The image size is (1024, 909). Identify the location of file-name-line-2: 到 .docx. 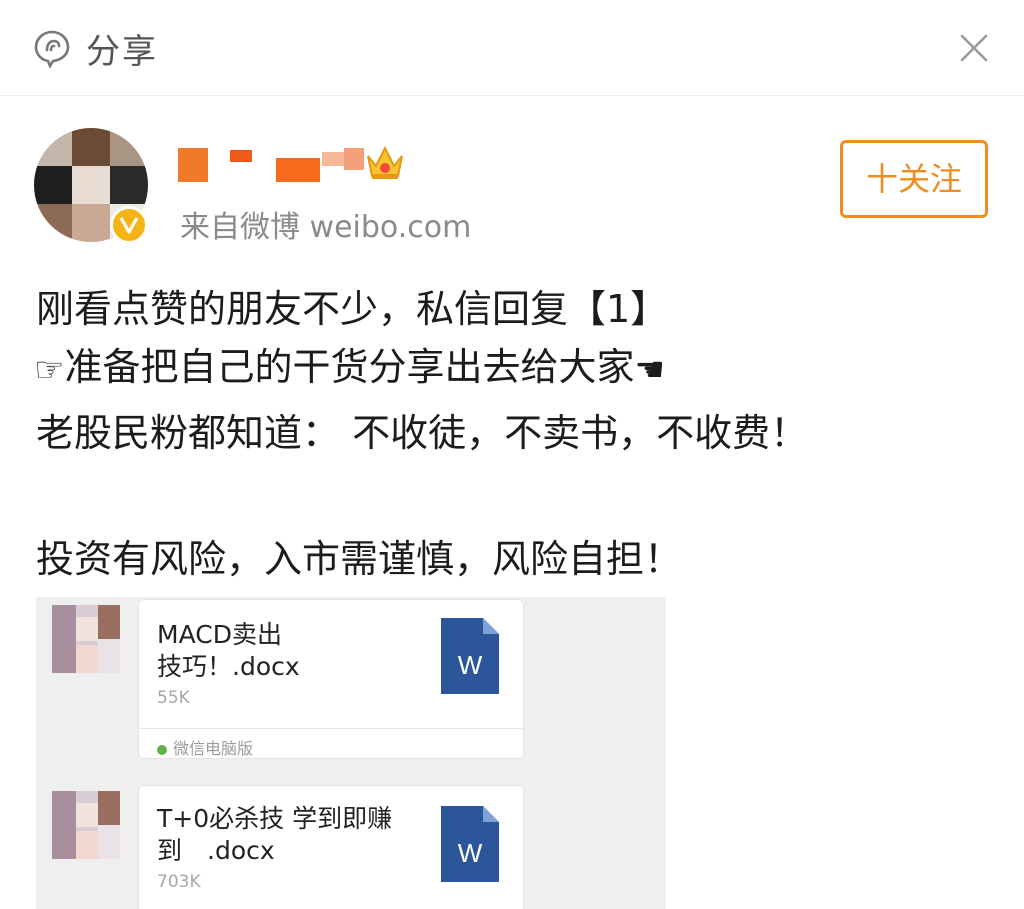
(216, 850).